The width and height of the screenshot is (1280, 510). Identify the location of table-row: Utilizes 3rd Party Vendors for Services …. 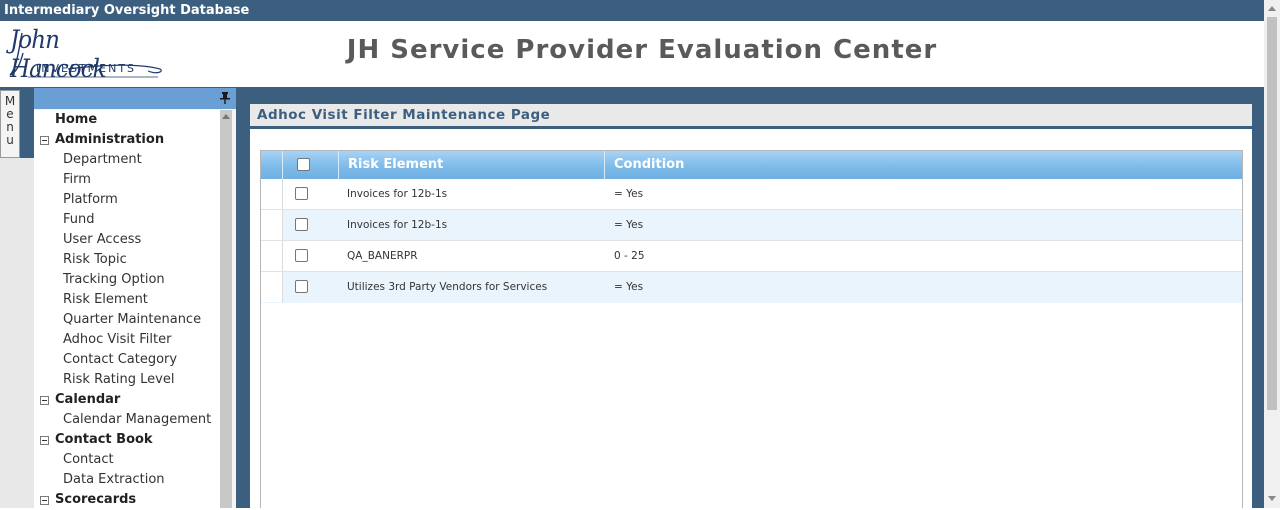
(751, 287).